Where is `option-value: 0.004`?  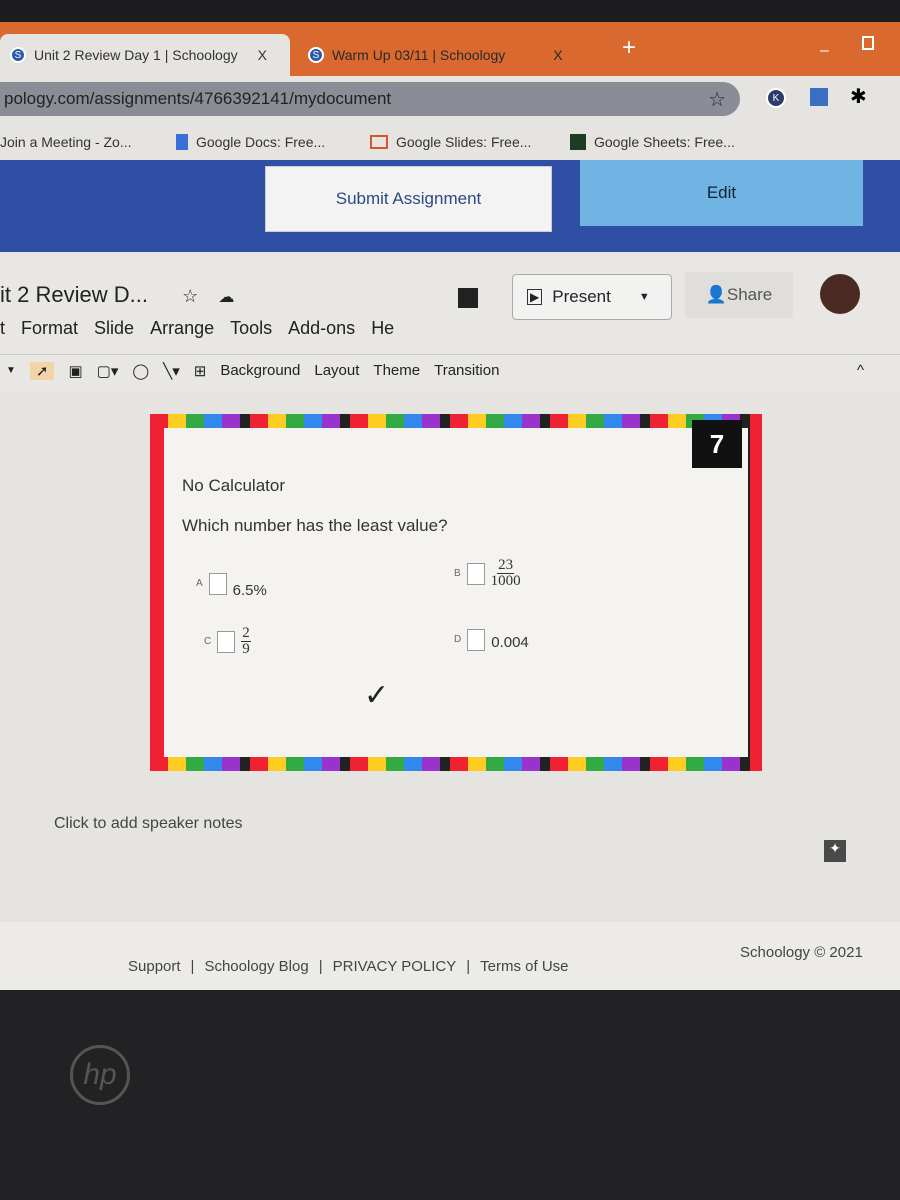
option-value: 0.004 is located at coordinates (510, 642).